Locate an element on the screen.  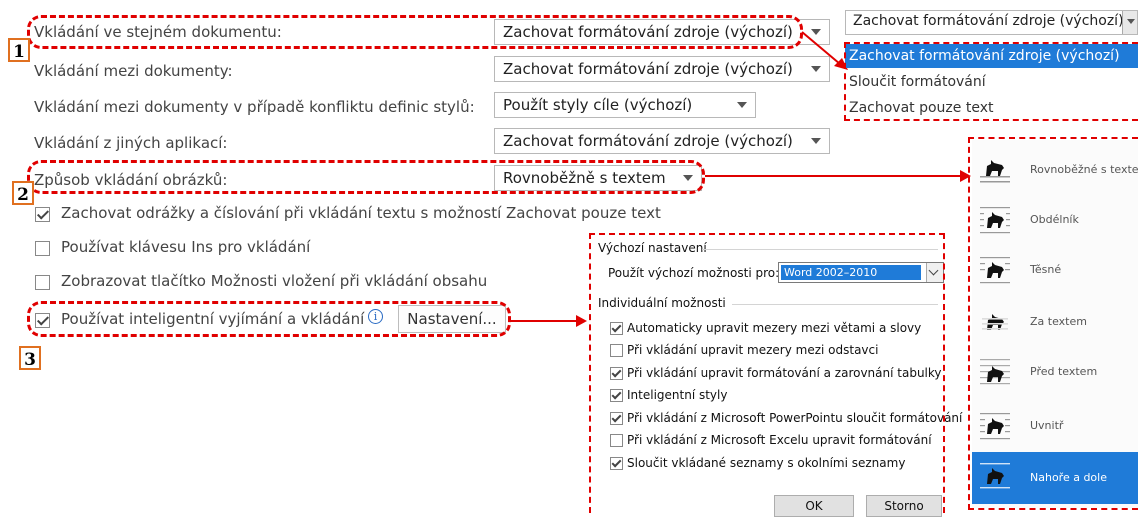
combo-between-documents: Zachovat formátování zdroje (výchozí) is located at coordinates (662, 69).